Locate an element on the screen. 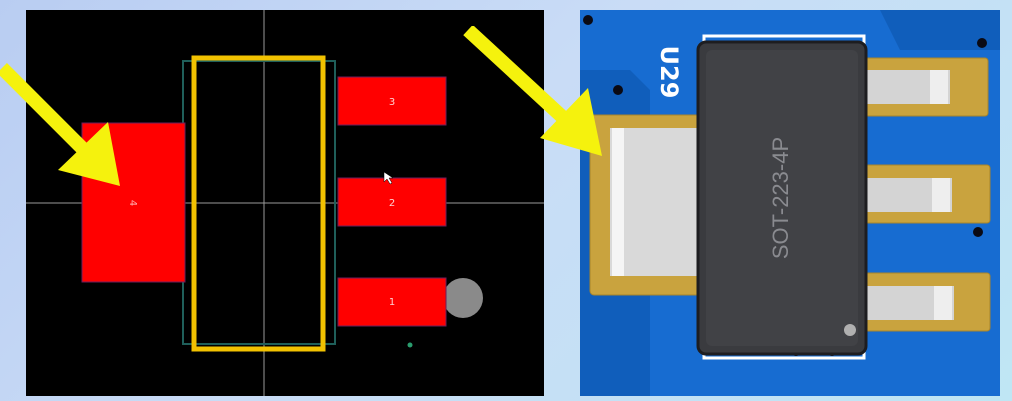  pad-3: 3 is located at coordinates (392, 101).